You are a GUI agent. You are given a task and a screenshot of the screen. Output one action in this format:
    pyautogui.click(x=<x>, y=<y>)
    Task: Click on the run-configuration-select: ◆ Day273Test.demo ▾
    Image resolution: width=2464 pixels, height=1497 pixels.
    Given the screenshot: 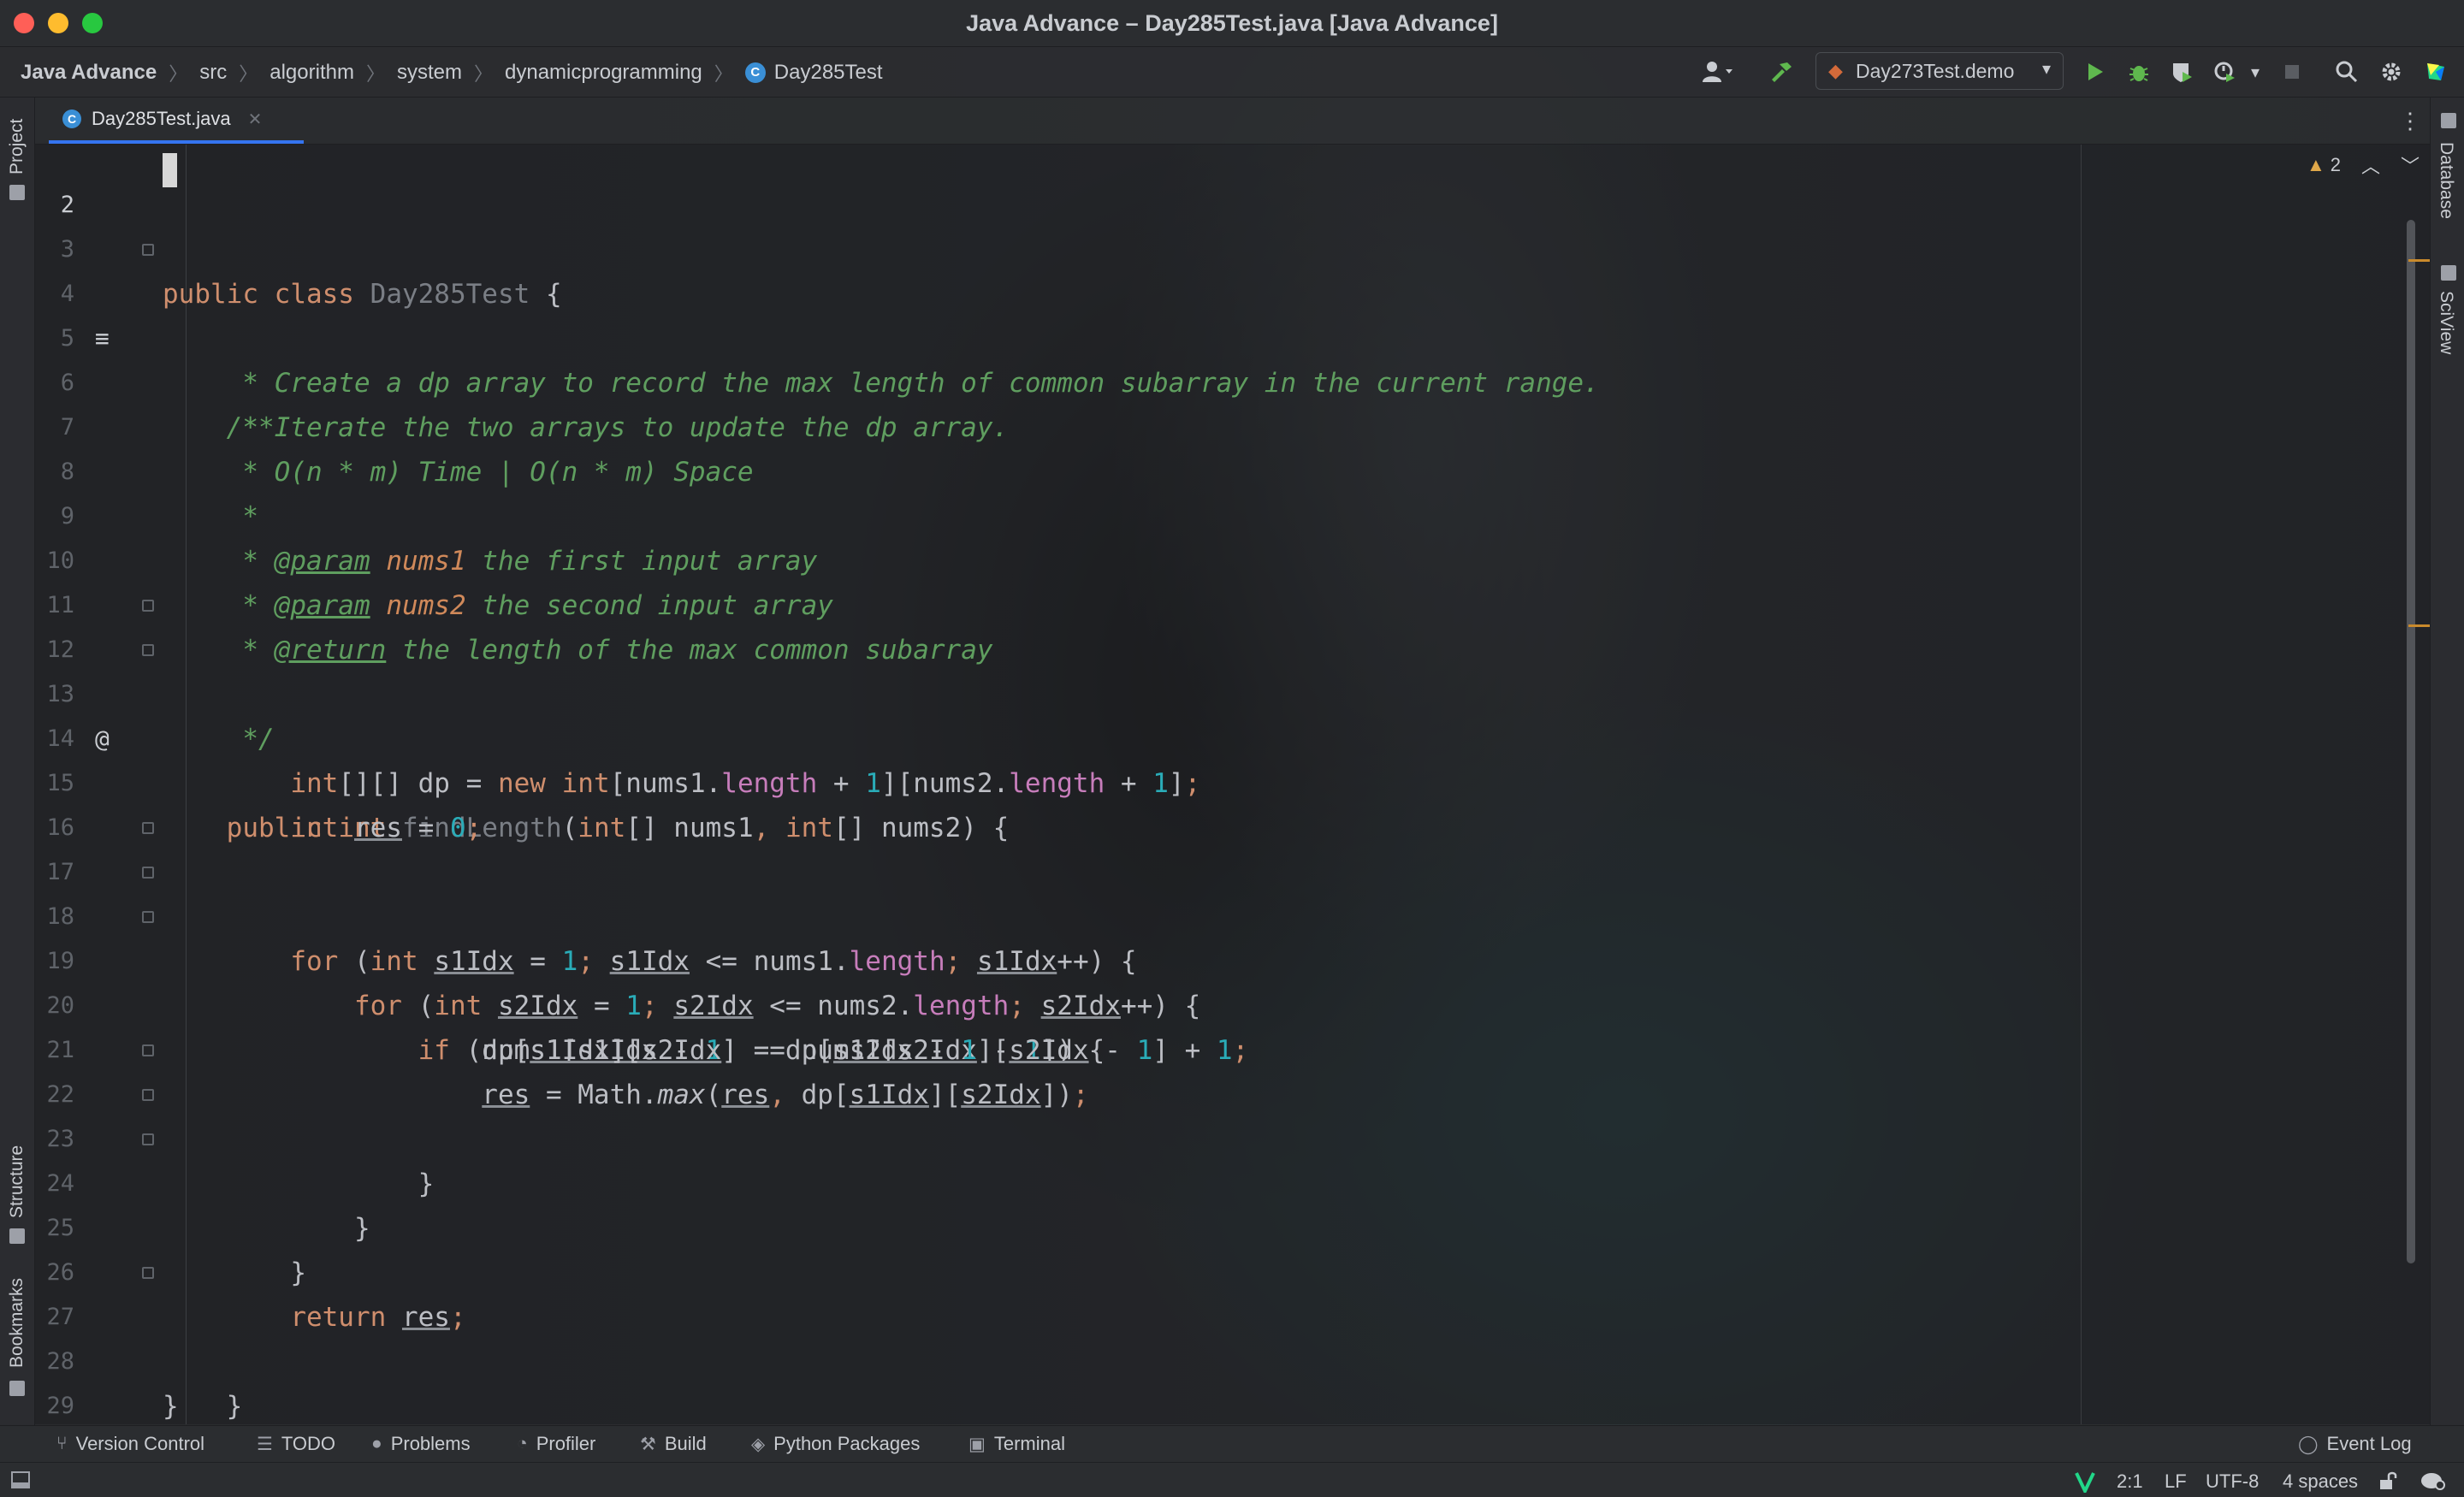 What is the action you would take?
    pyautogui.click(x=1939, y=71)
    